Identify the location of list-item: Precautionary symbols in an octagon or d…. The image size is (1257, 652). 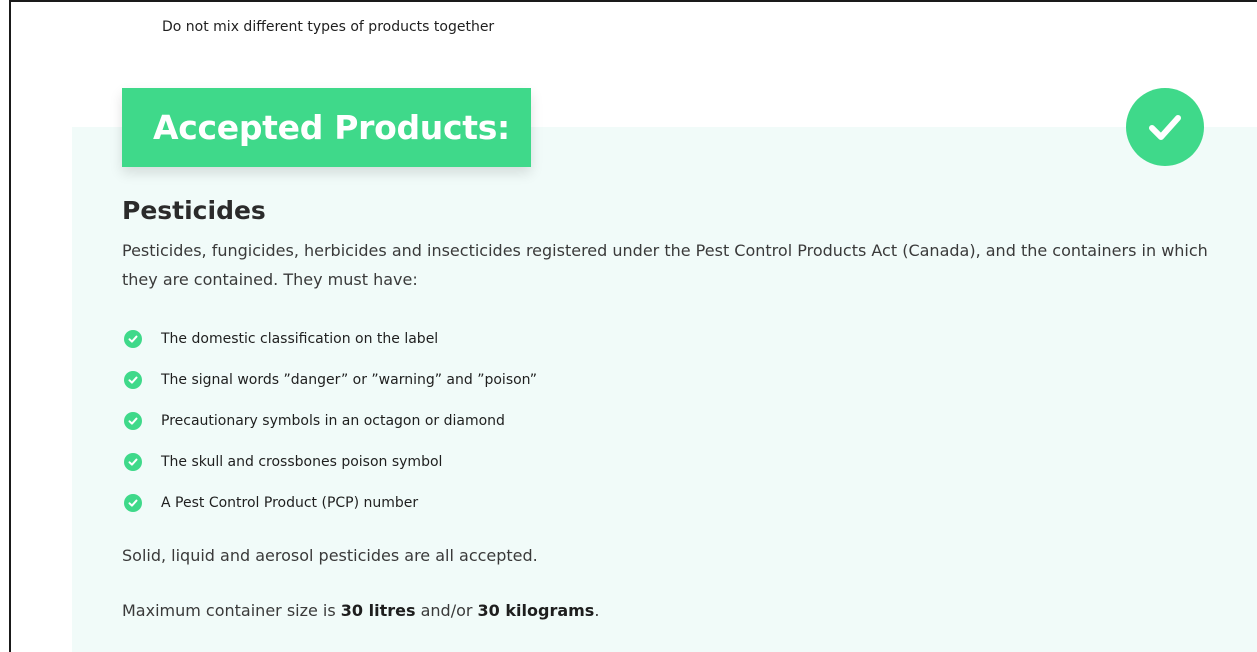
(329, 421).